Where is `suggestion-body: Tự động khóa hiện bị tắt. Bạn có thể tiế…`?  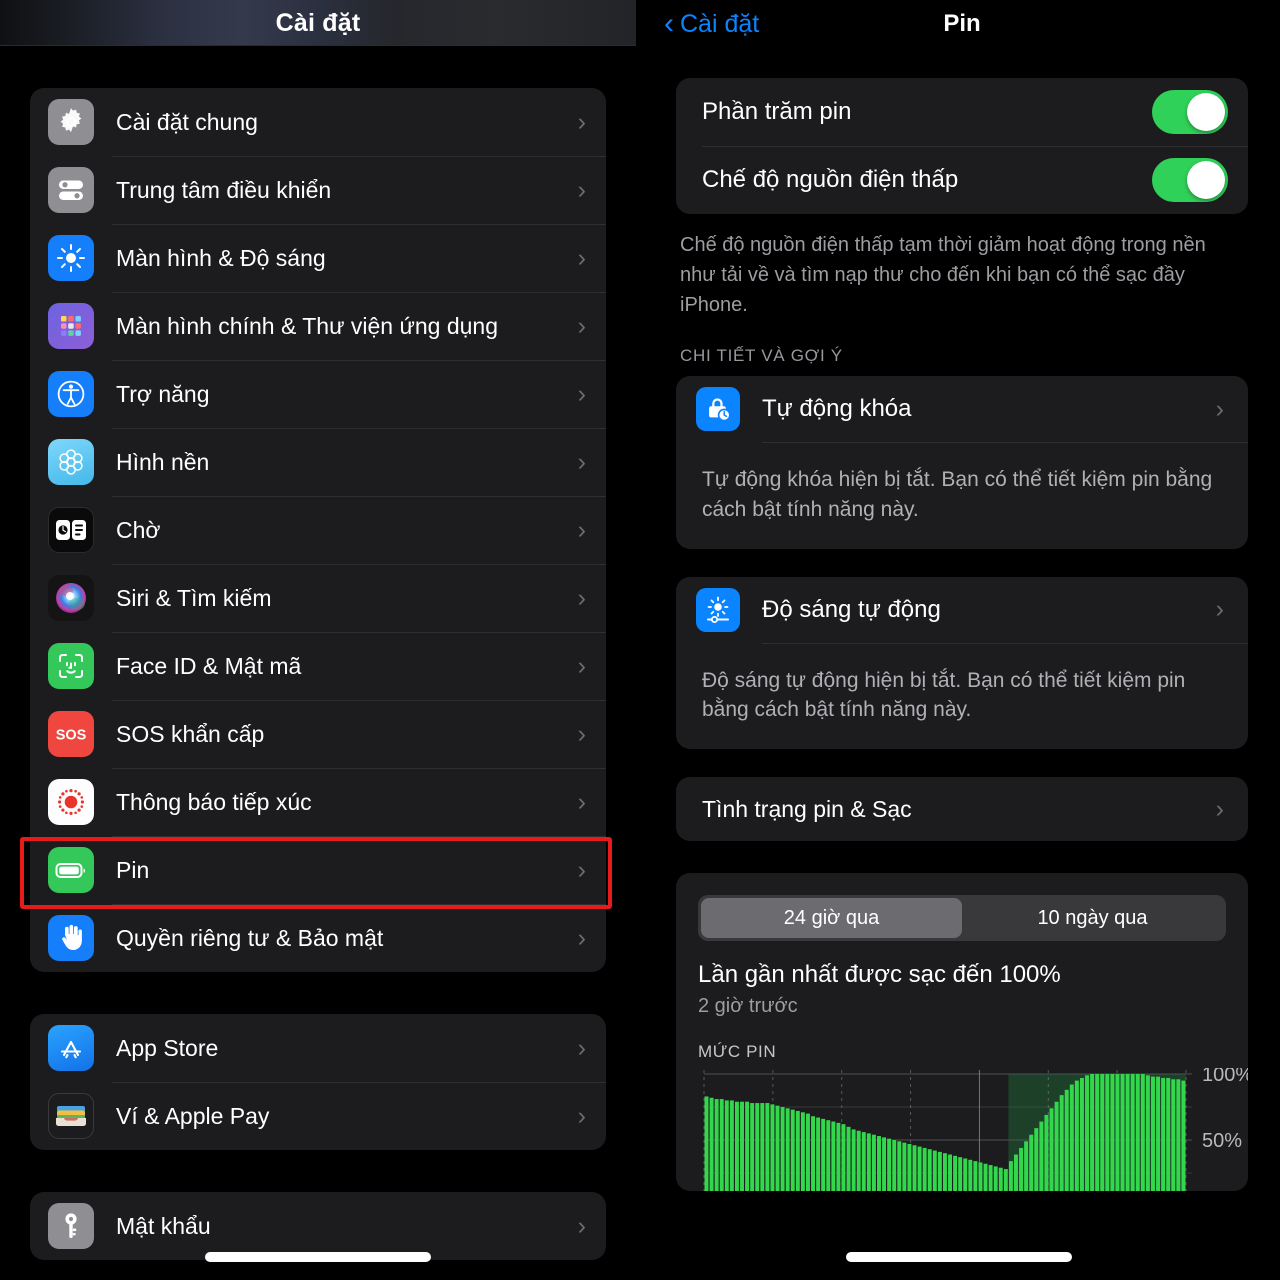 suggestion-body: Tự động khóa hiện bị tắt. Bạn có thể tiế… is located at coordinates (957, 494).